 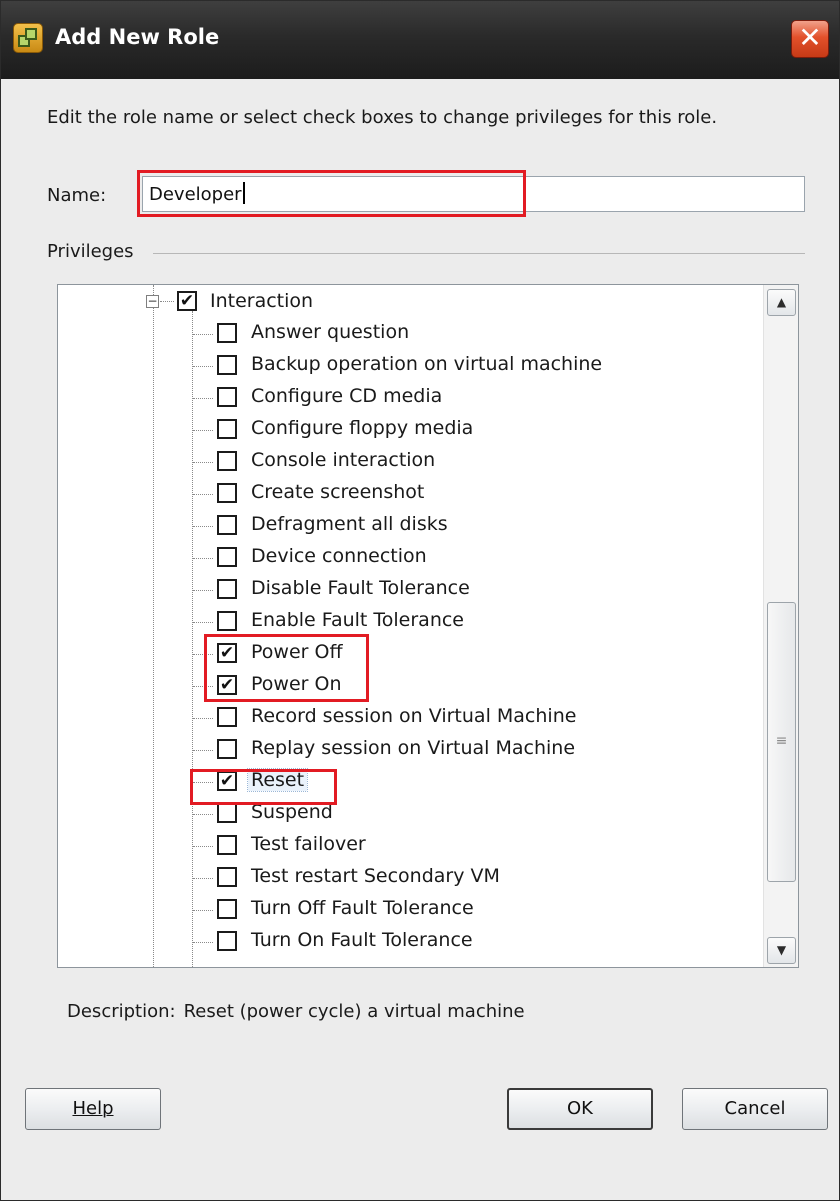 What do you see at coordinates (262, 301) in the screenshot?
I see `tree-node-label: Interaction` at bounding box center [262, 301].